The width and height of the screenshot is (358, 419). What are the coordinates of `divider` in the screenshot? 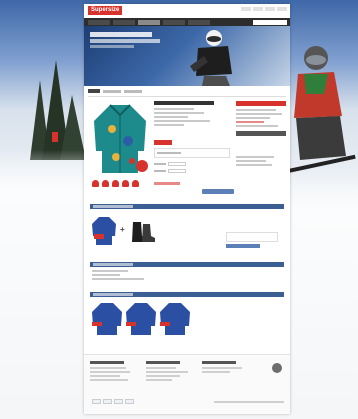 It's located at (187, 96).